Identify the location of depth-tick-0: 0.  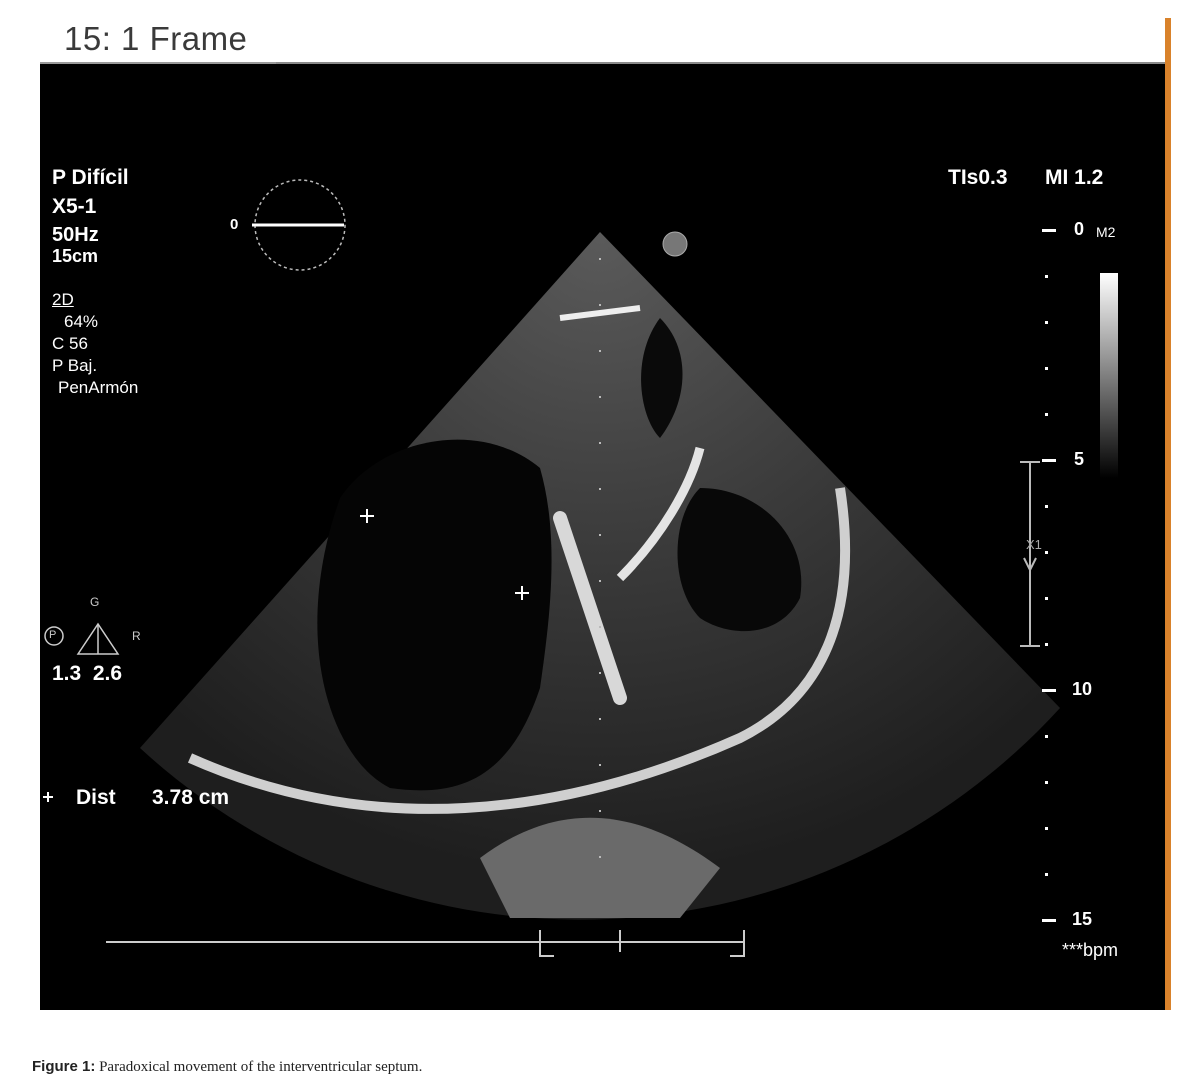
(1079, 229).